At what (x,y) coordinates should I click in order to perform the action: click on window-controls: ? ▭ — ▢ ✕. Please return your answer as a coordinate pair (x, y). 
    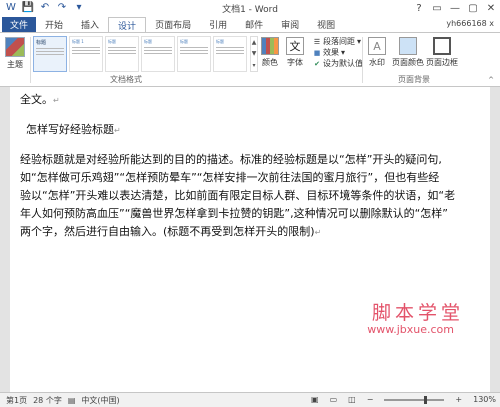
    Looking at the image, I should click on (455, 8).